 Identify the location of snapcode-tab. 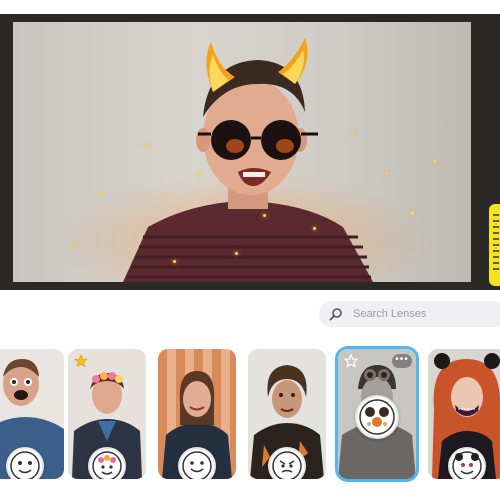
(494, 245).